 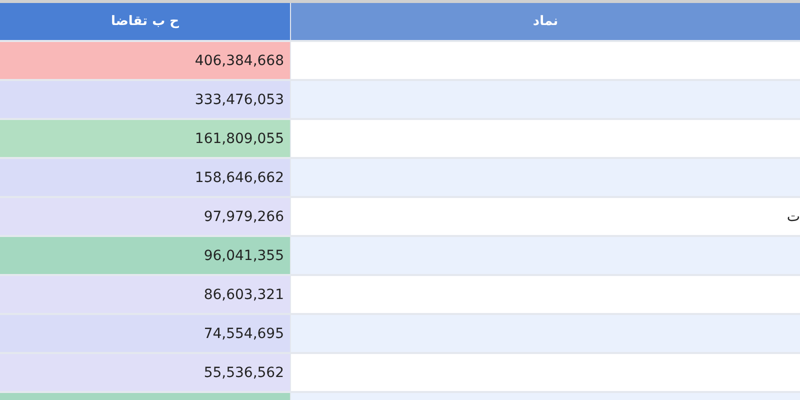 I want to click on table-cell: 406,384,668, so click(x=145, y=60).